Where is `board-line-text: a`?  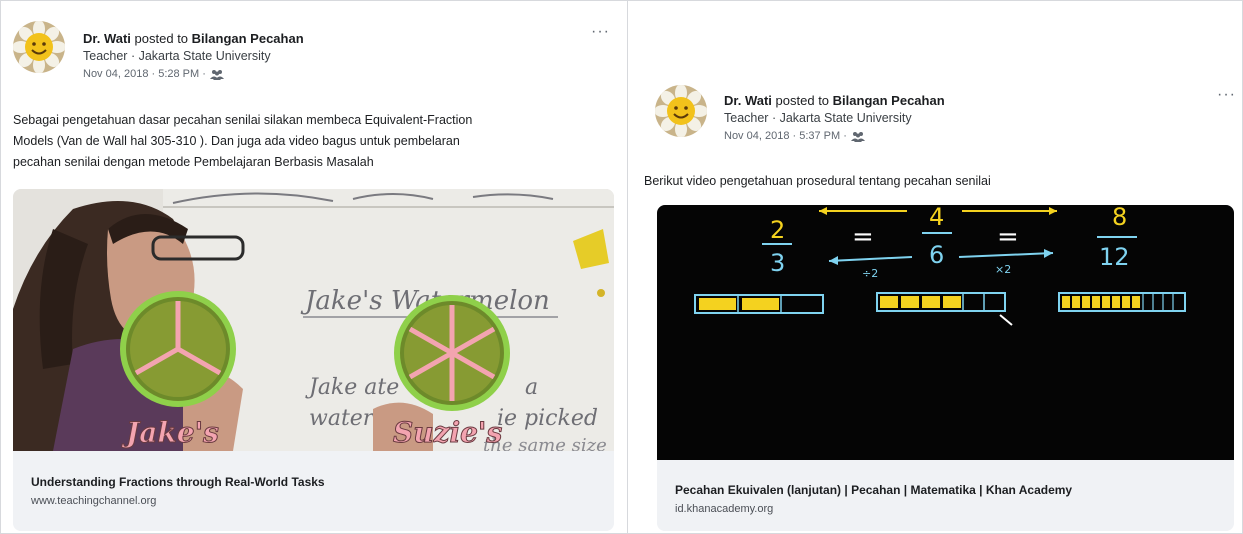
board-line-text: a is located at coordinates (531, 387).